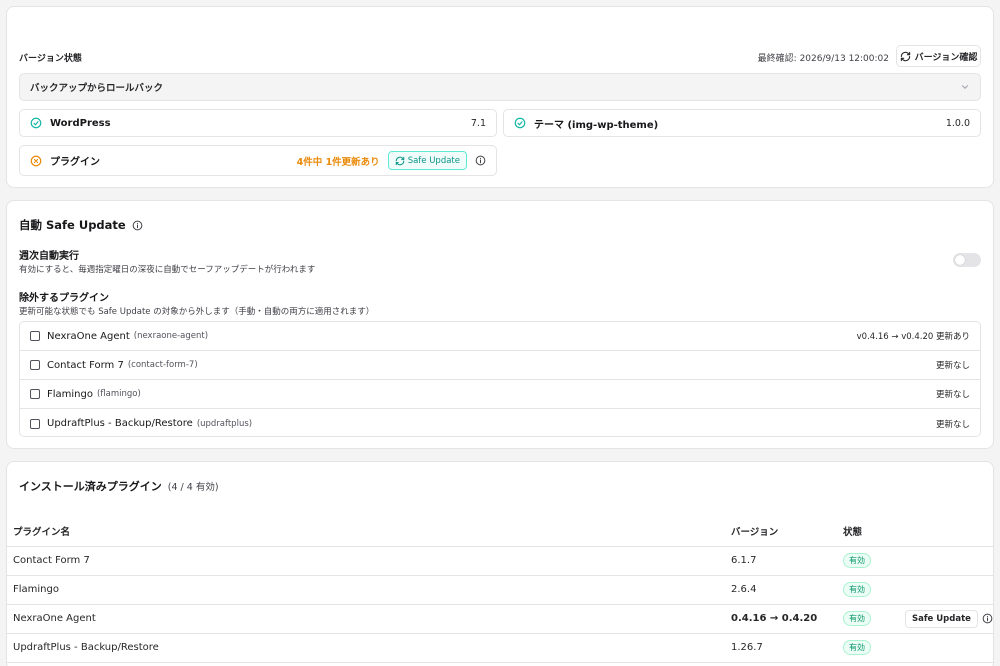  What do you see at coordinates (596, 125) in the screenshot?
I see `theme-label: テーマ (img-wp-theme)` at bounding box center [596, 125].